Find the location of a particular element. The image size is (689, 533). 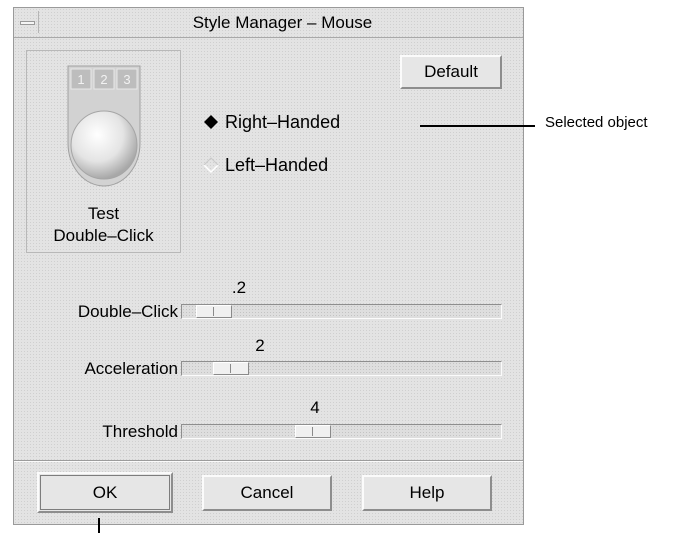

help-button: Help is located at coordinates (427, 493).